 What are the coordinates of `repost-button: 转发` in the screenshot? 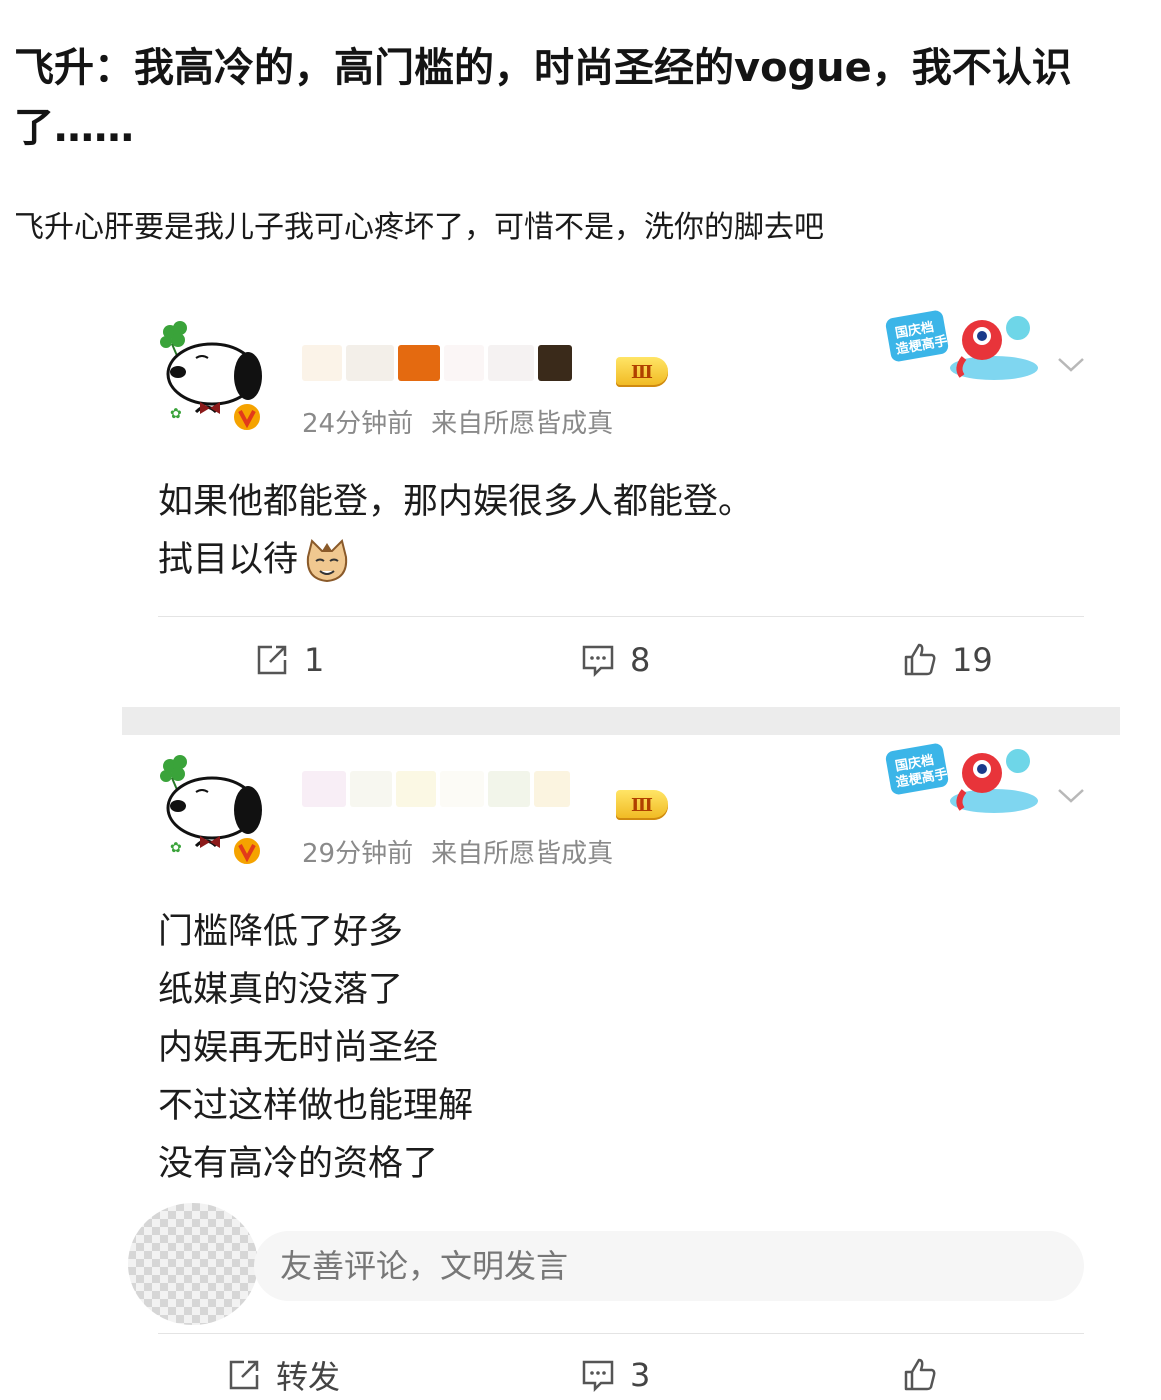 It's located at (283, 1375).